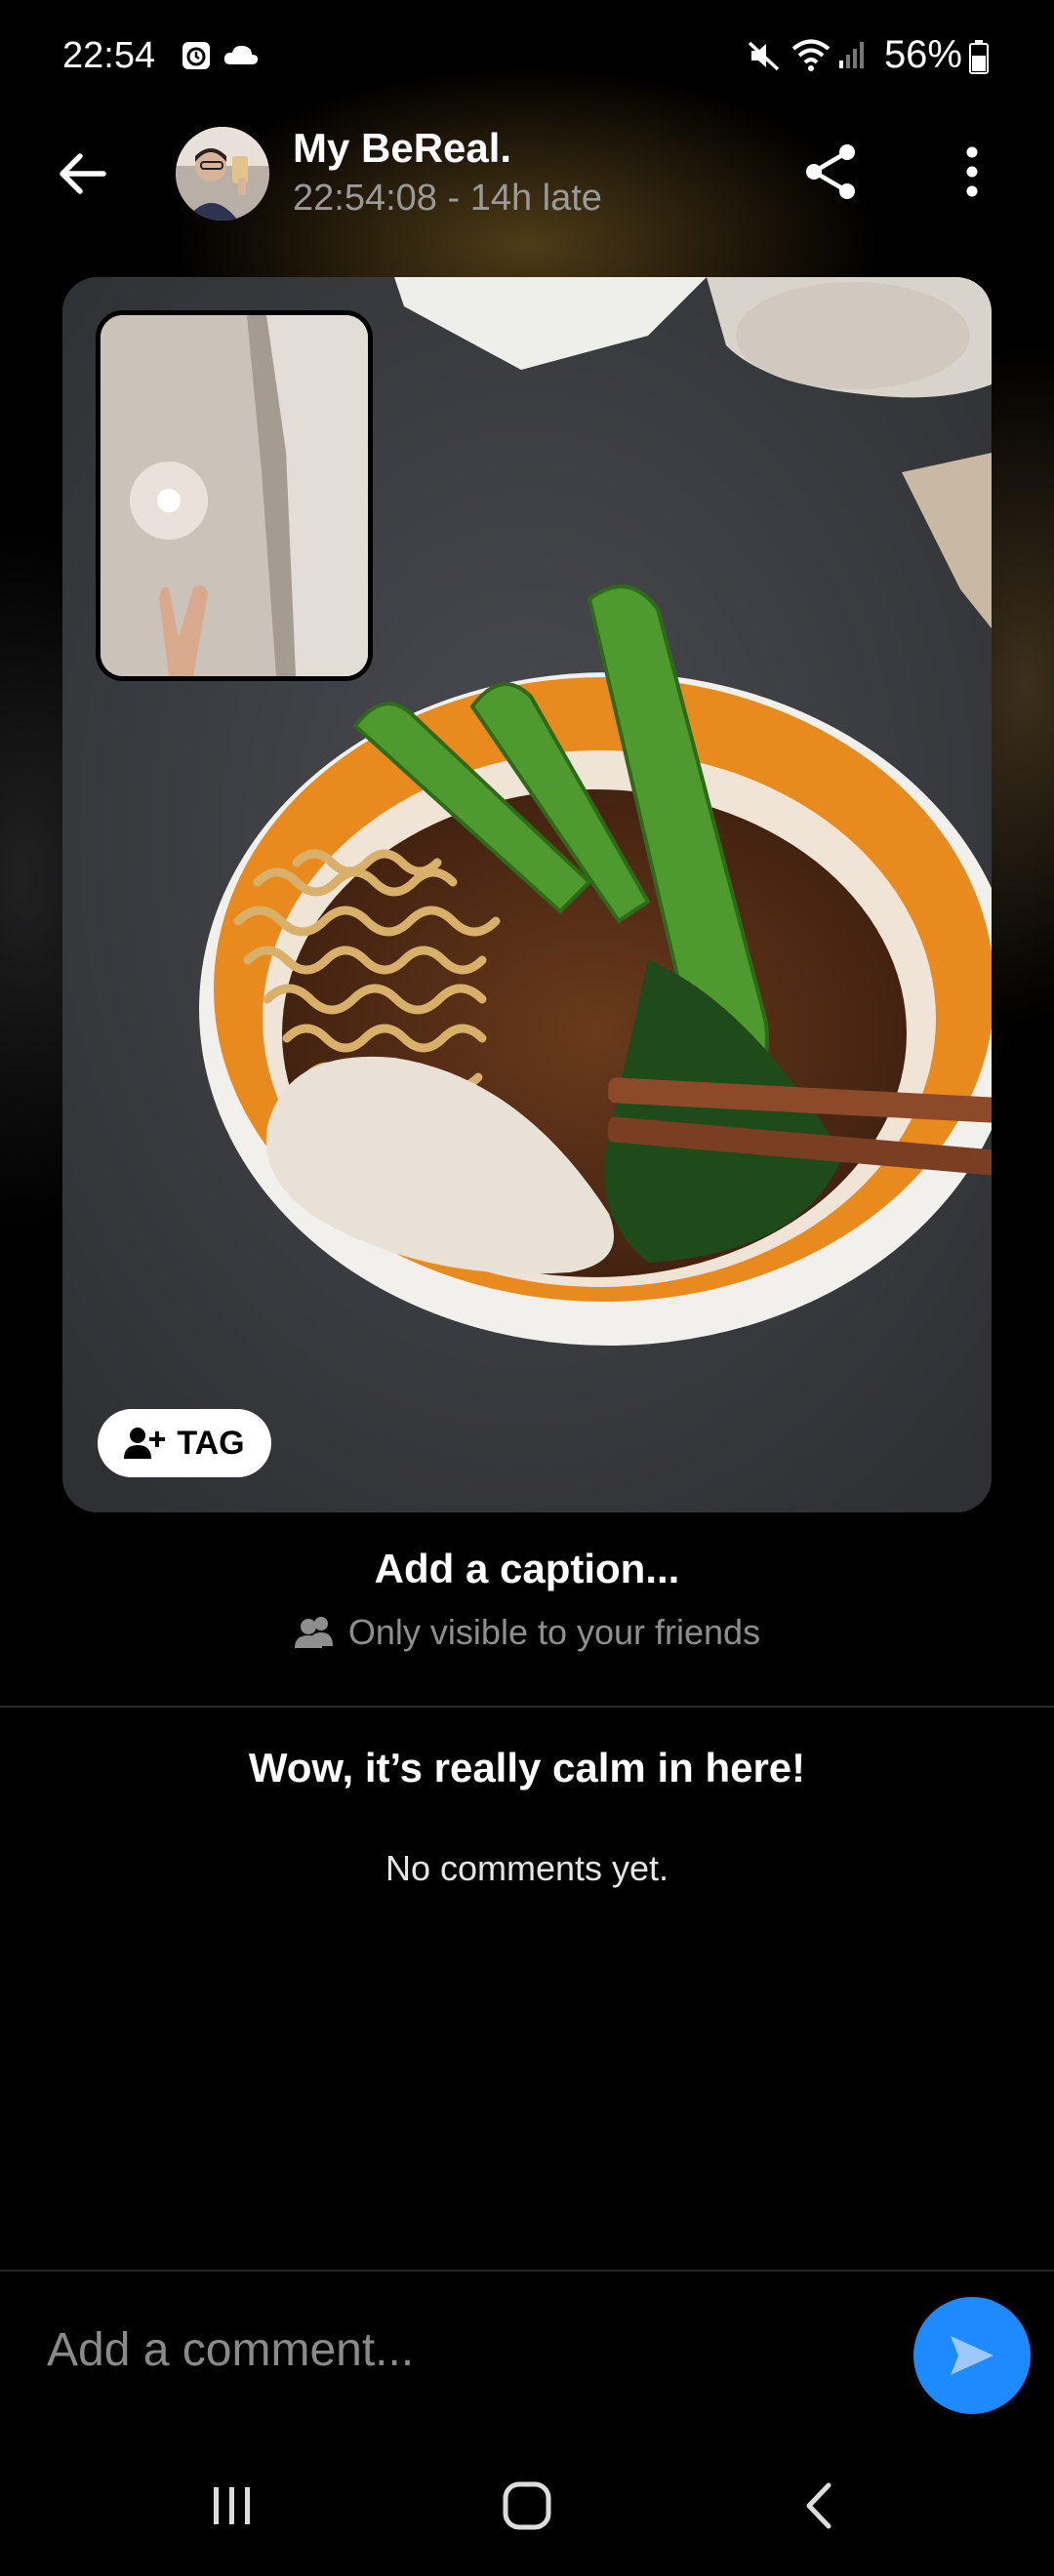  I want to click on recent-apps-button, so click(232, 2506).